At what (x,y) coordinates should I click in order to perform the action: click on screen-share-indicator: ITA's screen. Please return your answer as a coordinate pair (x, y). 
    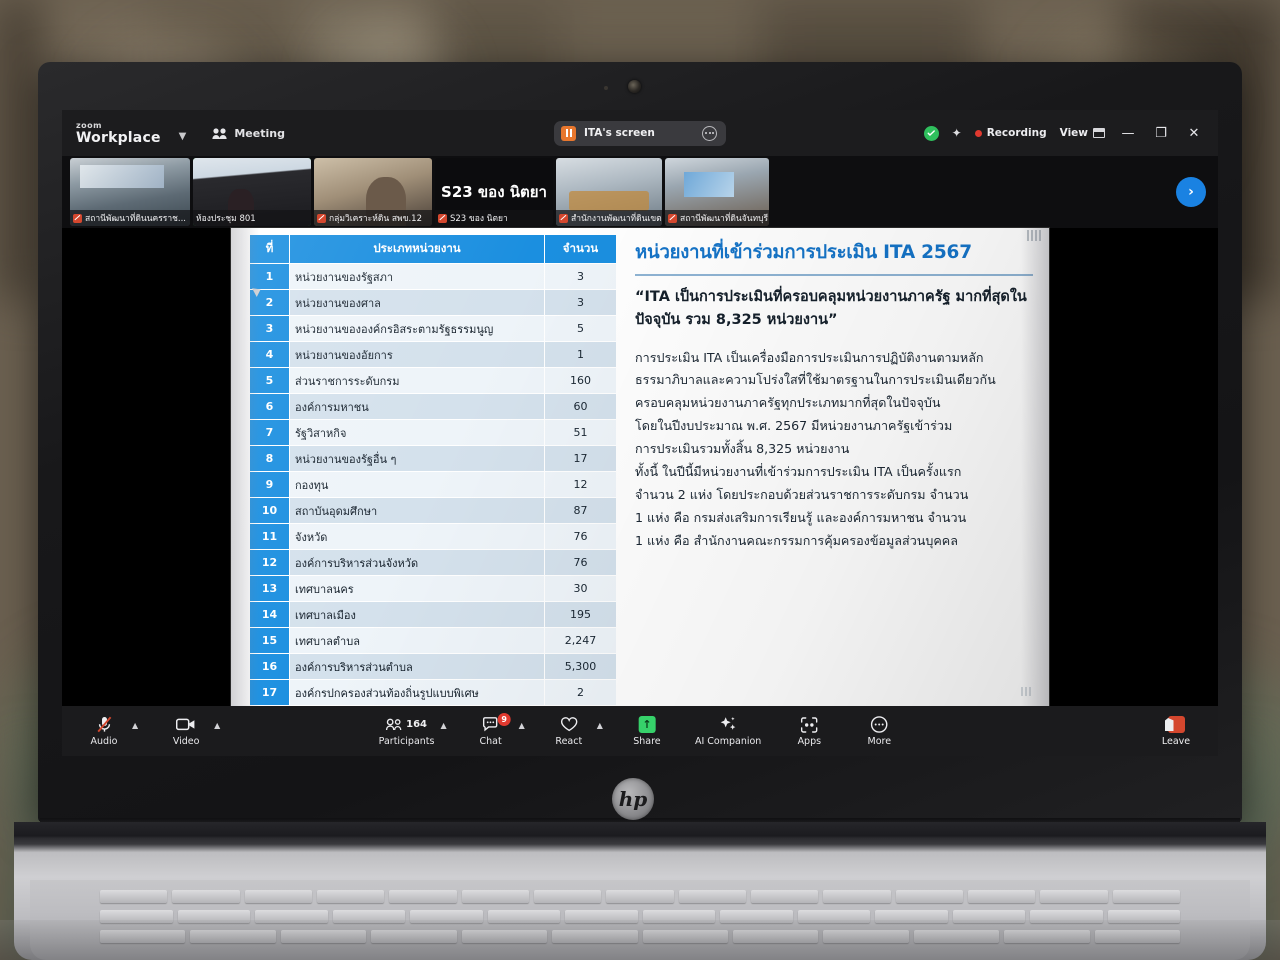
    Looking at the image, I should click on (640, 133).